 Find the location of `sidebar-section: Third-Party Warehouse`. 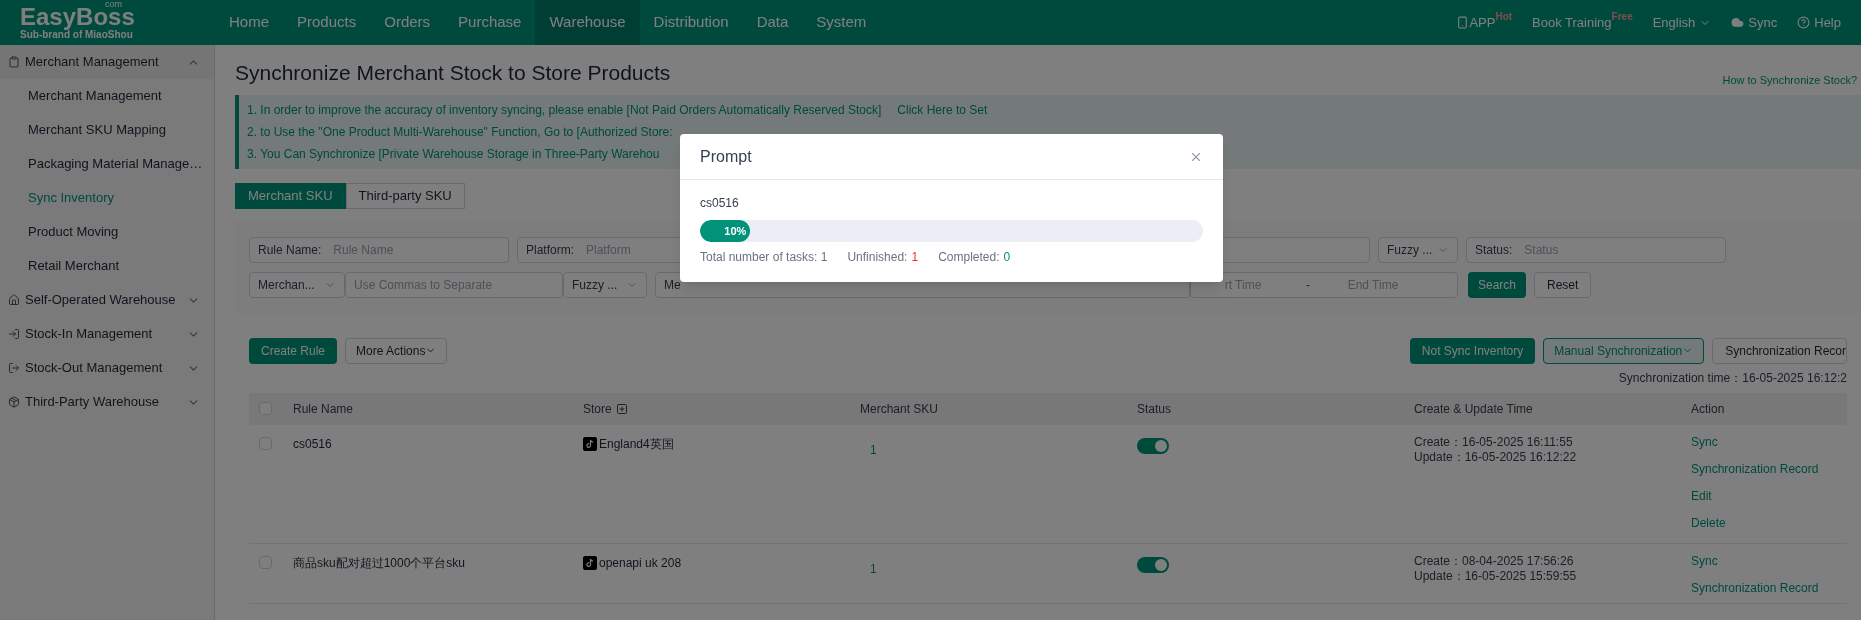

sidebar-section: Third-Party Warehouse is located at coordinates (107, 402).